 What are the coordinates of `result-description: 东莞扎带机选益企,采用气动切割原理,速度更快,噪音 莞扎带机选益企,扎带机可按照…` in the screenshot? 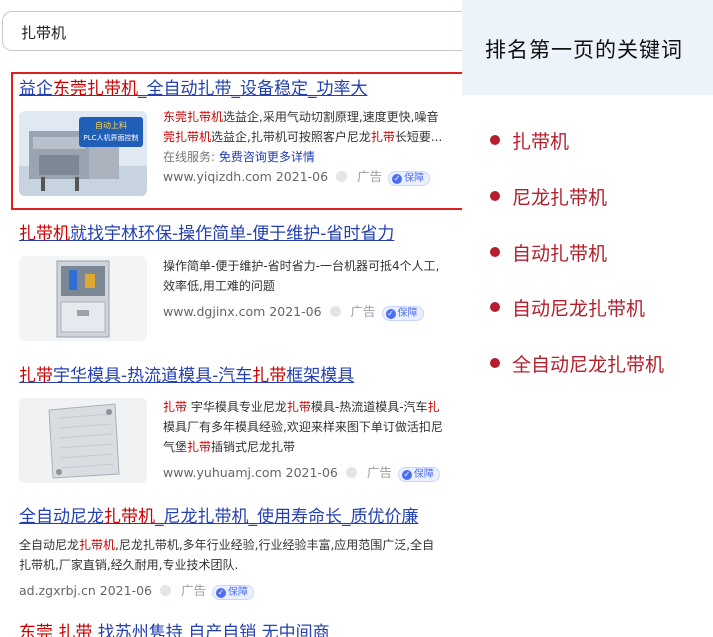 It's located at (312, 147).